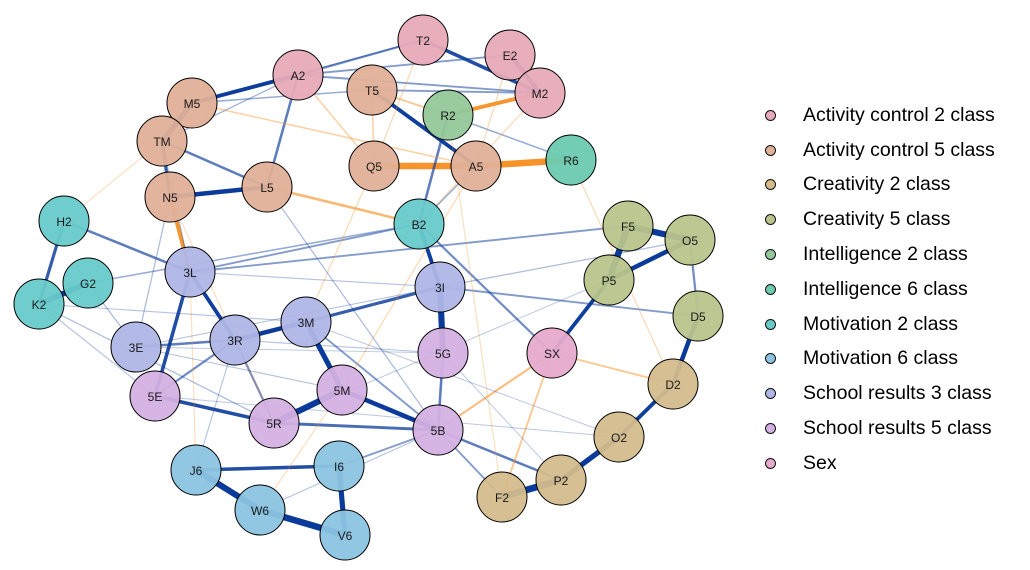  Describe the element at coordinates (880, 219) in the screenshot. I see `legend-item-cr5: Creativity 5 class` at that location.